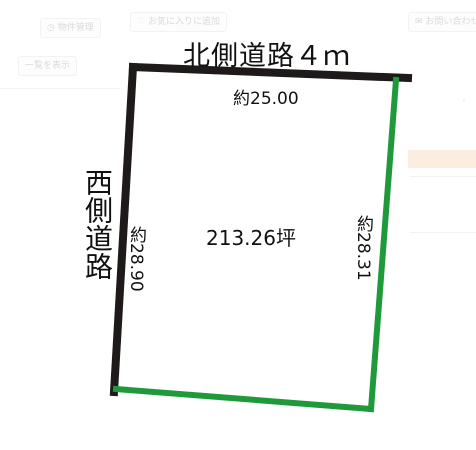  Describe the element at coordinates (243, 399) in the screenshot. I see `south-edge-line` at that location.